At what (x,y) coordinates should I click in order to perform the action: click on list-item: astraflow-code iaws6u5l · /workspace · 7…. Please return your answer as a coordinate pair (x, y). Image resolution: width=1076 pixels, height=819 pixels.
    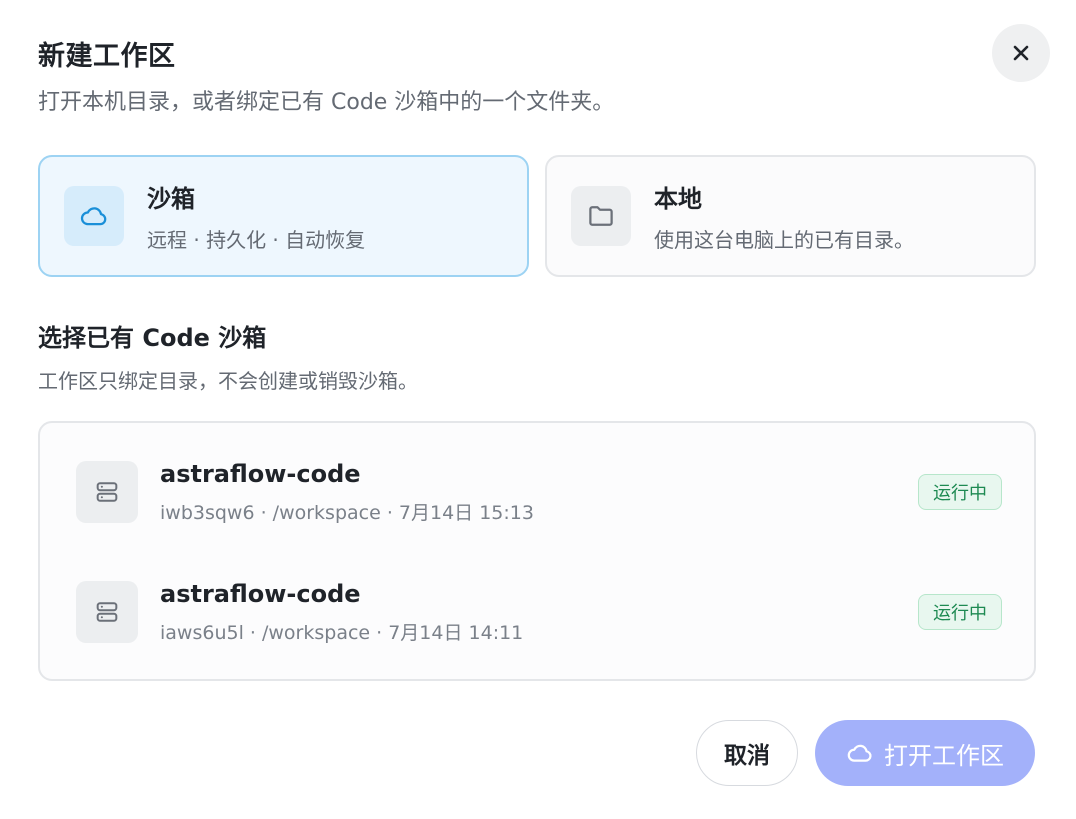
    Looking at the image, I should click on (539, 611).